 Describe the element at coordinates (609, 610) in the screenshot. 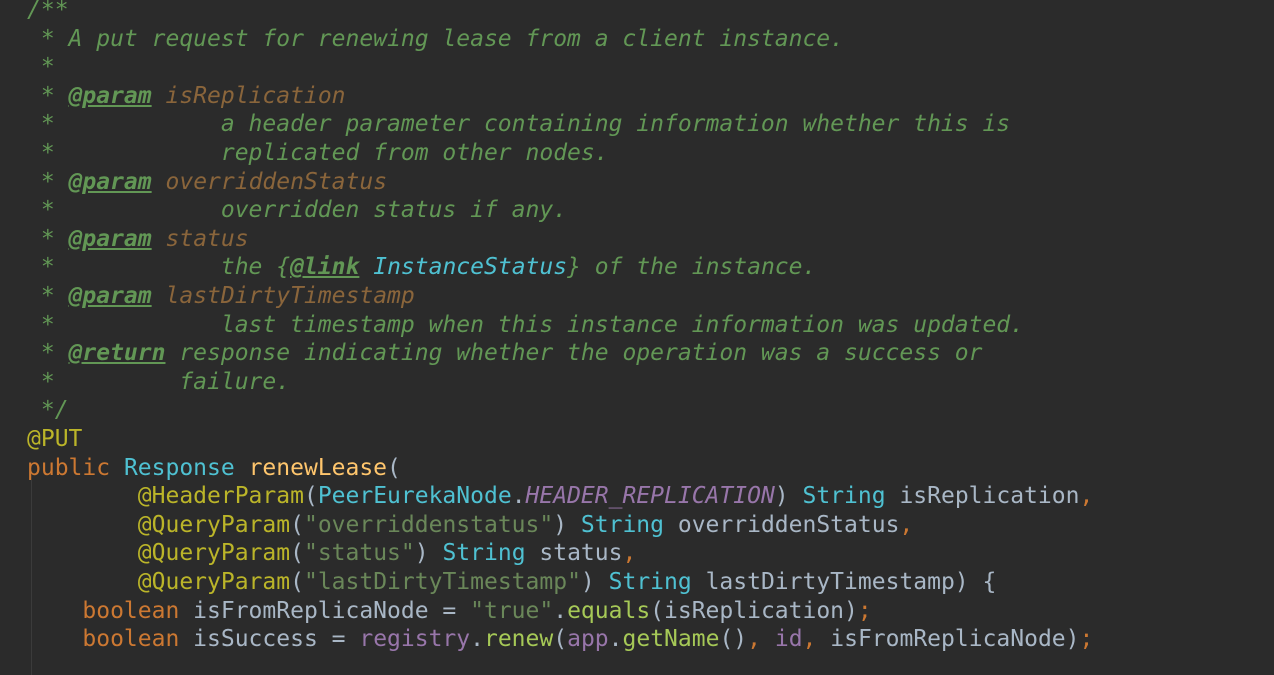

I see `code-token-call: equals` at that location.